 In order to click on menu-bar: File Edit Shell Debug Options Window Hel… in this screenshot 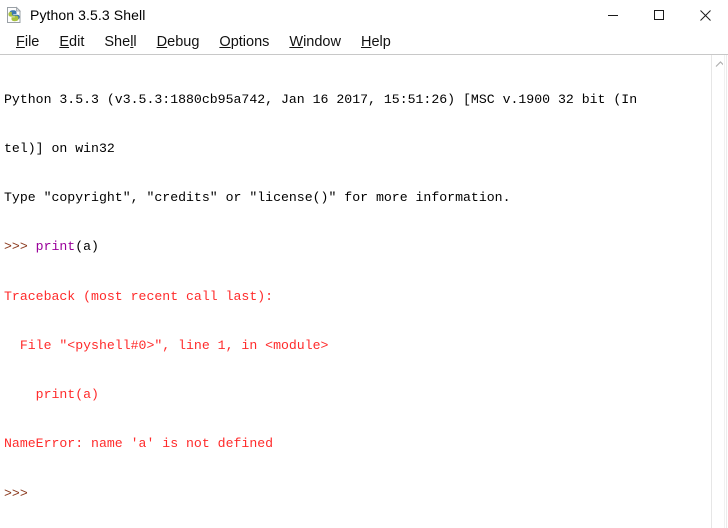, I will do `click(364, 42)`.